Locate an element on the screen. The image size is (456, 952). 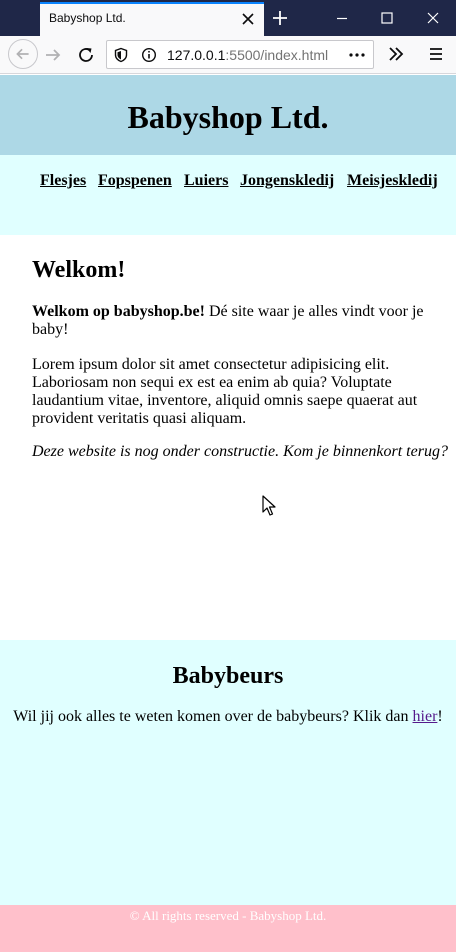
url-path: :5500/index.html is located at coordinates (277, 55).